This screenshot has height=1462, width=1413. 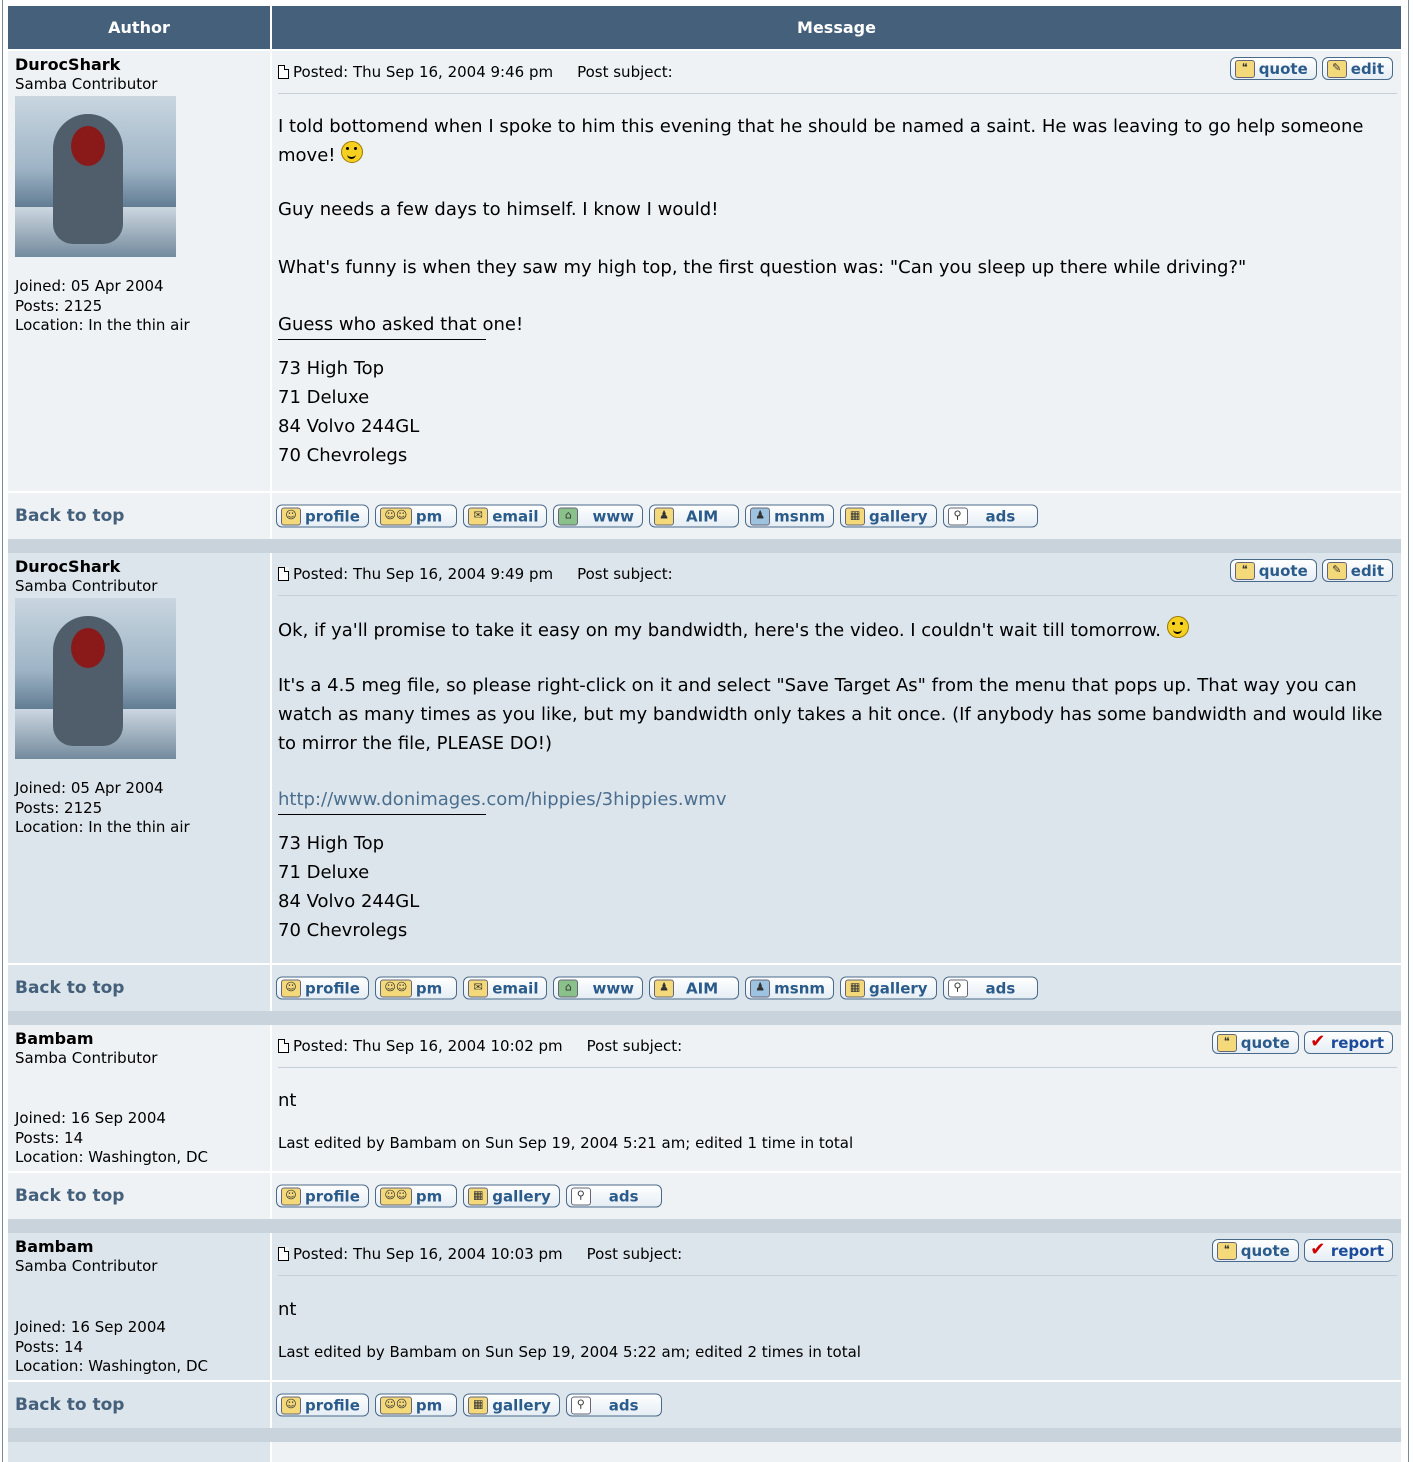 What do you see at coordinates (428, 1046) in the screenshot?
I see `posted-date: Posted: Thu Sep 16, 2004 10:02 pm` at bounding box center [428, 1046].